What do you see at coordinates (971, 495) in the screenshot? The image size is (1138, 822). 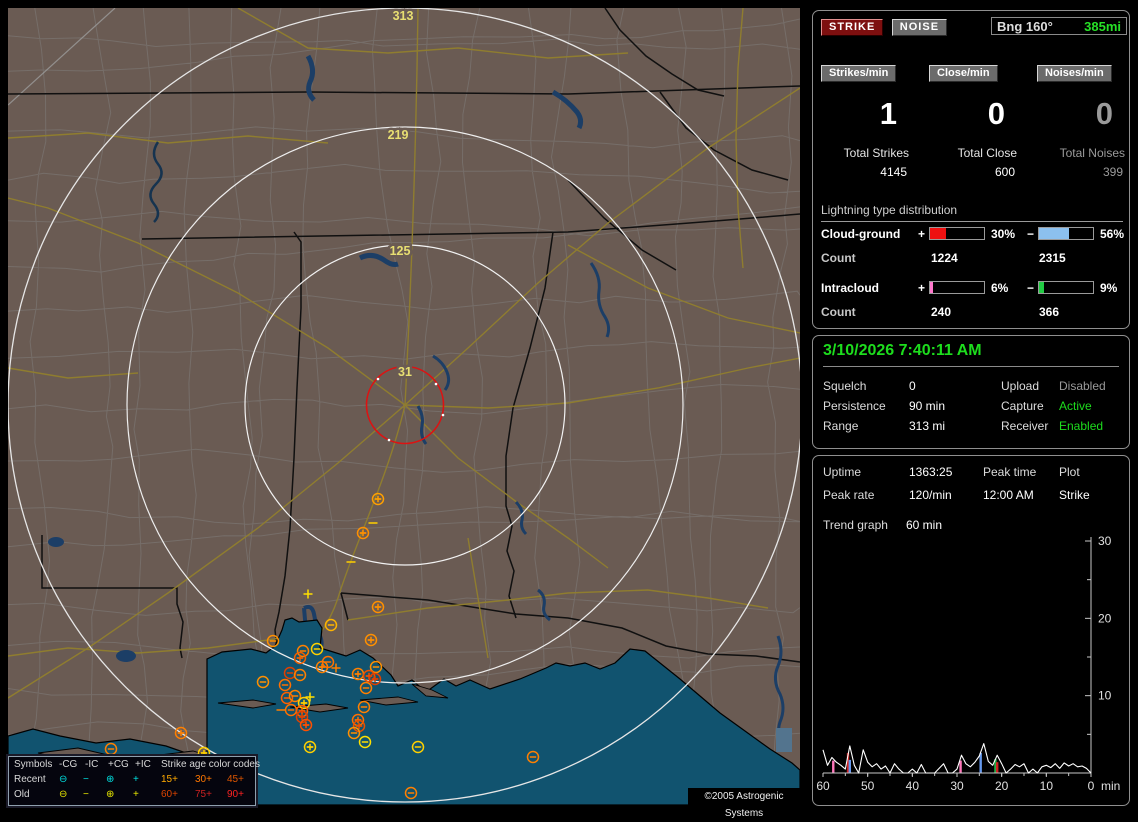 I see `summary-row: Peak rate 120/min 12:00 AM Strike` at bounding box center [971, 495].